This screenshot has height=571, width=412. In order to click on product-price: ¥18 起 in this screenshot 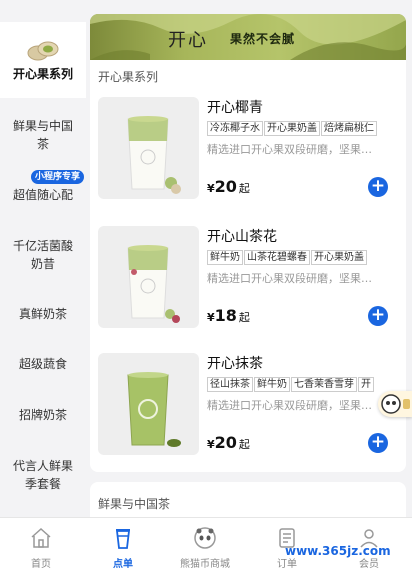, I will do `click(228, 315)`.